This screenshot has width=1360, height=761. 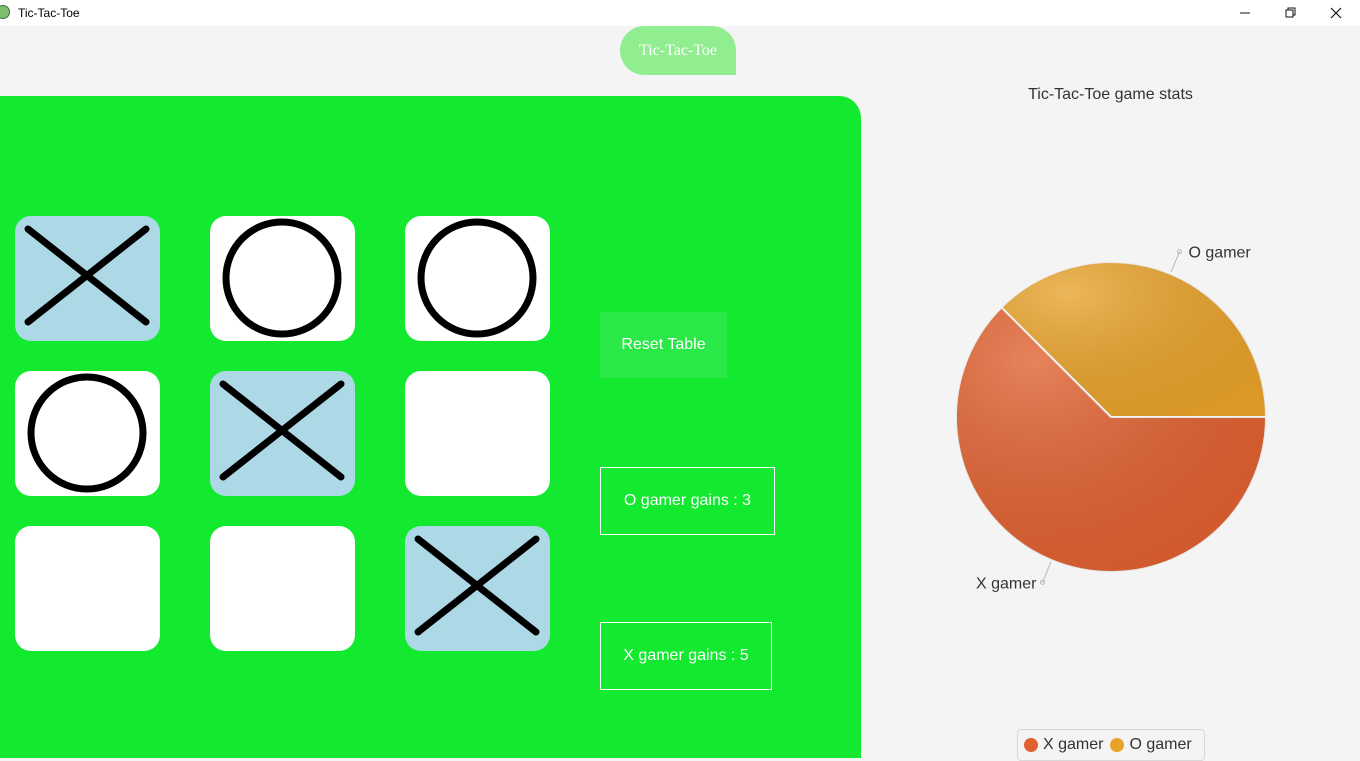 I want to click on legend-label-x: X gamer, so click(x=1073, y=744).